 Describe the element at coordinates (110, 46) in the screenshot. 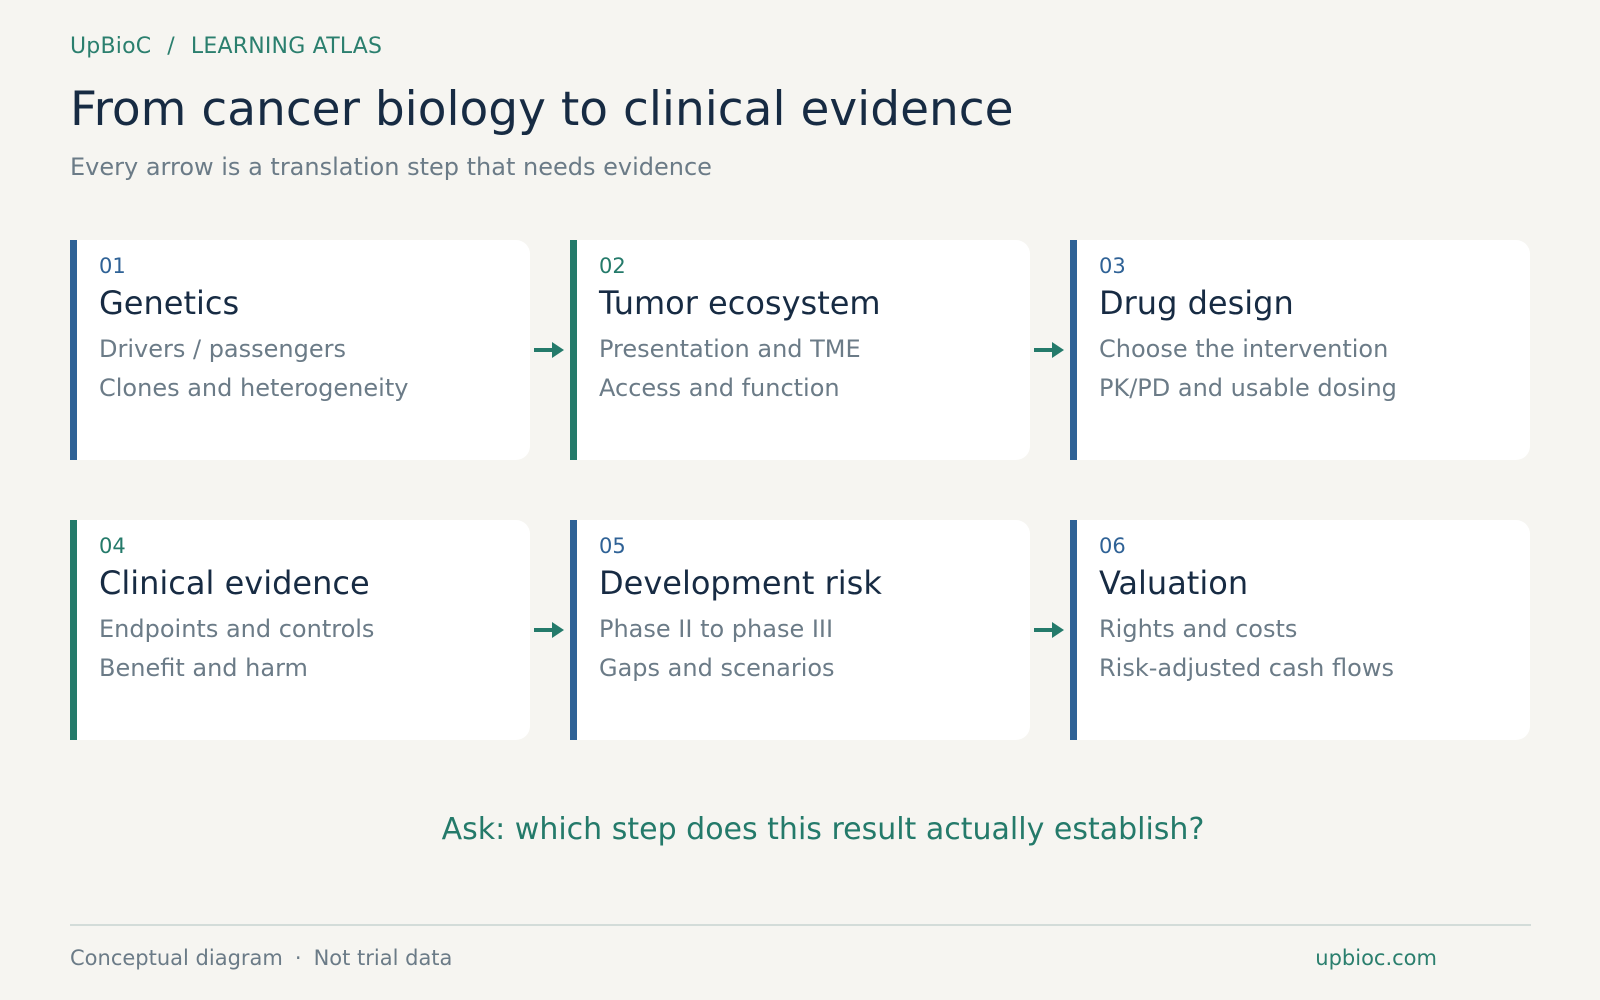

I see `brand-link: UpBioC` at that location.